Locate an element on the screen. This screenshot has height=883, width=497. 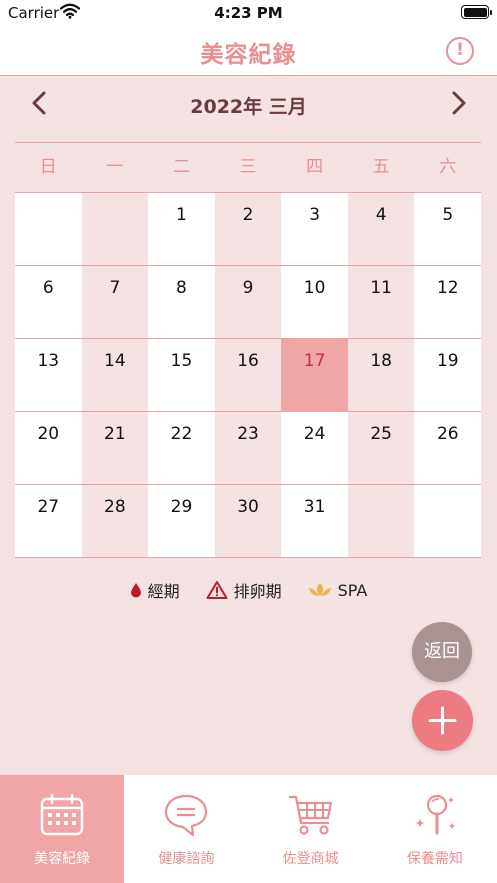
day-cell: 10 is located at coordinates (314, 302).